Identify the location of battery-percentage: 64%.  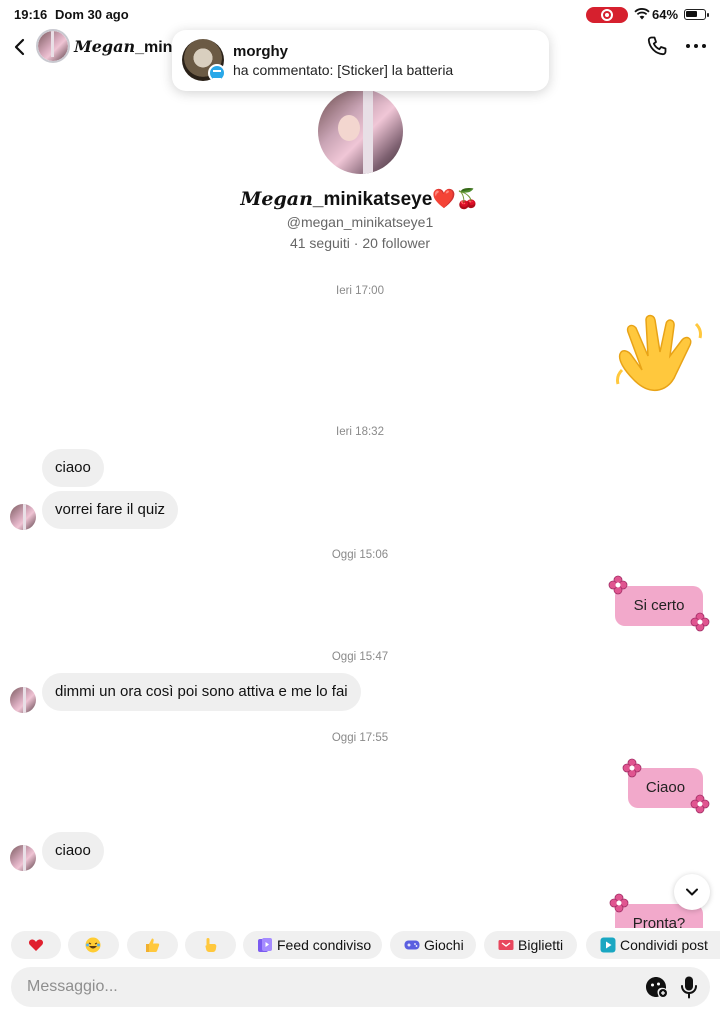
(665, 14).